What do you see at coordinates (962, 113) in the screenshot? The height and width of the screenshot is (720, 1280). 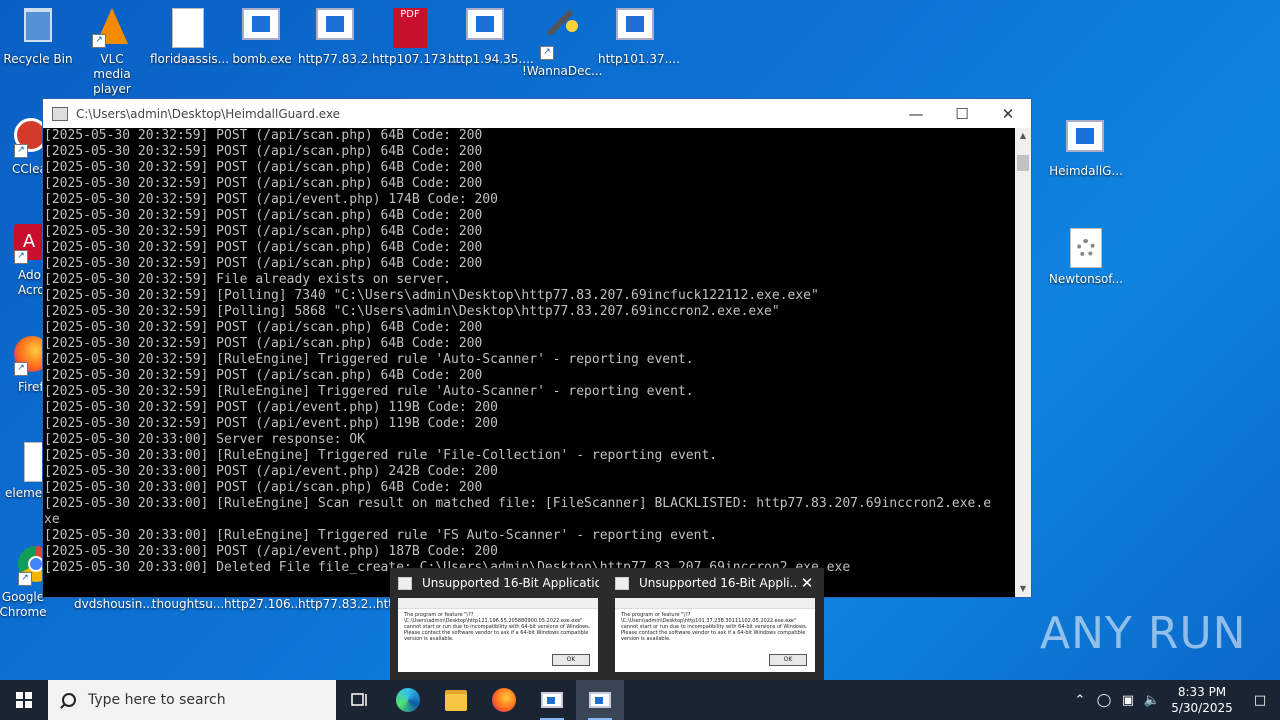 I see `maximize-button: ☐` at bounding box center [962, 113].